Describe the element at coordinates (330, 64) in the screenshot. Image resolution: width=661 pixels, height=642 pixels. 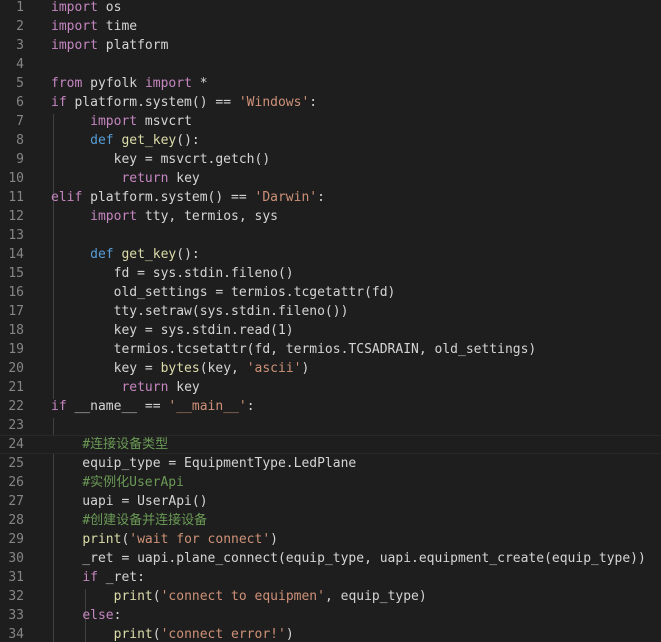
I see `code-line: 4` at that location.